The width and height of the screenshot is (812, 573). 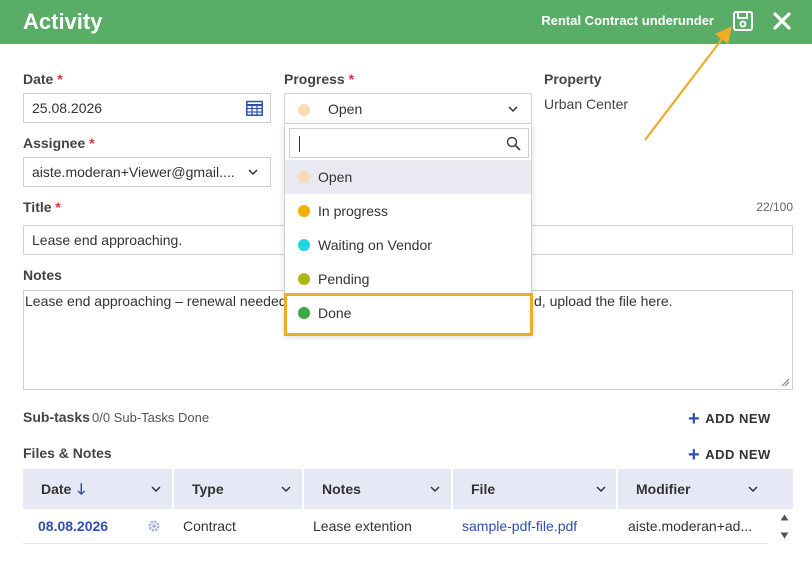 What do you see at coordinates (377, 489) in the screenshot?
I see `column-header-notes: Notes` at bounding box center [377, 489].